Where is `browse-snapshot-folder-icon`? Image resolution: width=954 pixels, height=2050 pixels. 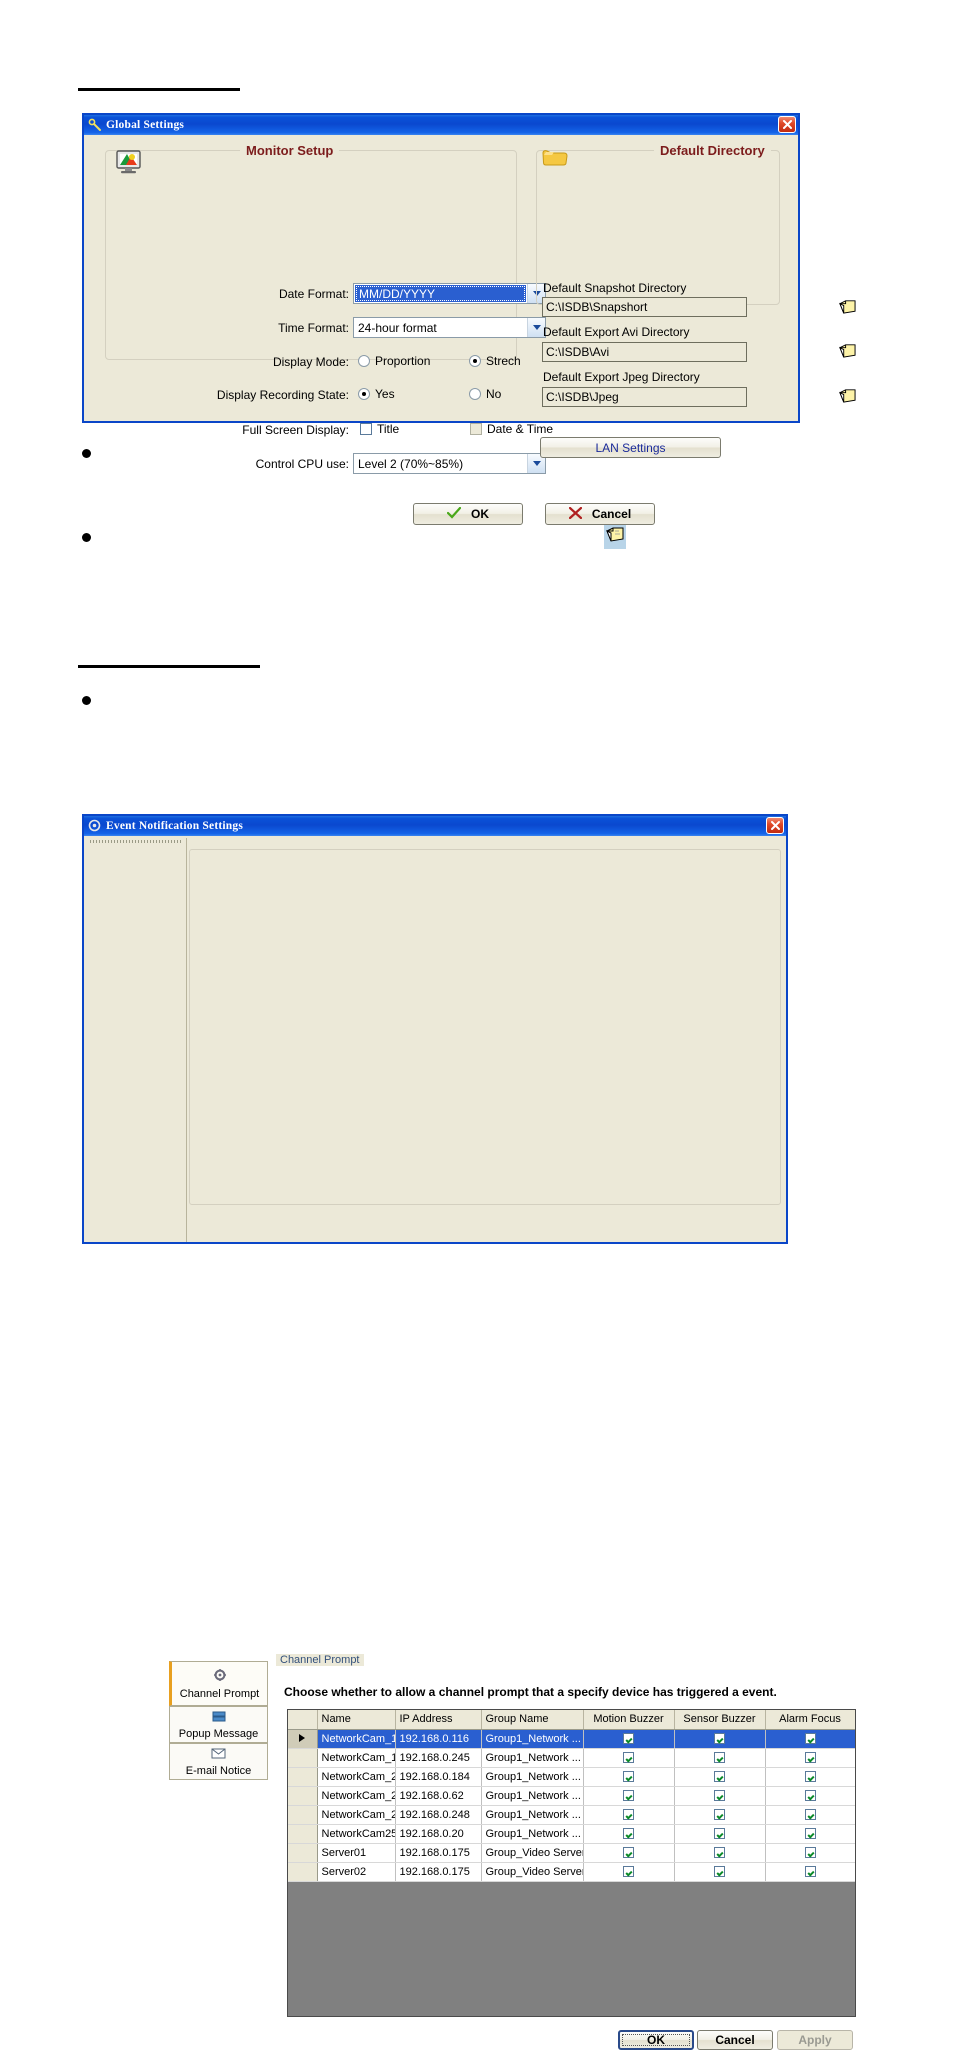
browse-snapshot-folder-icon is located at coordinates (847, 309).